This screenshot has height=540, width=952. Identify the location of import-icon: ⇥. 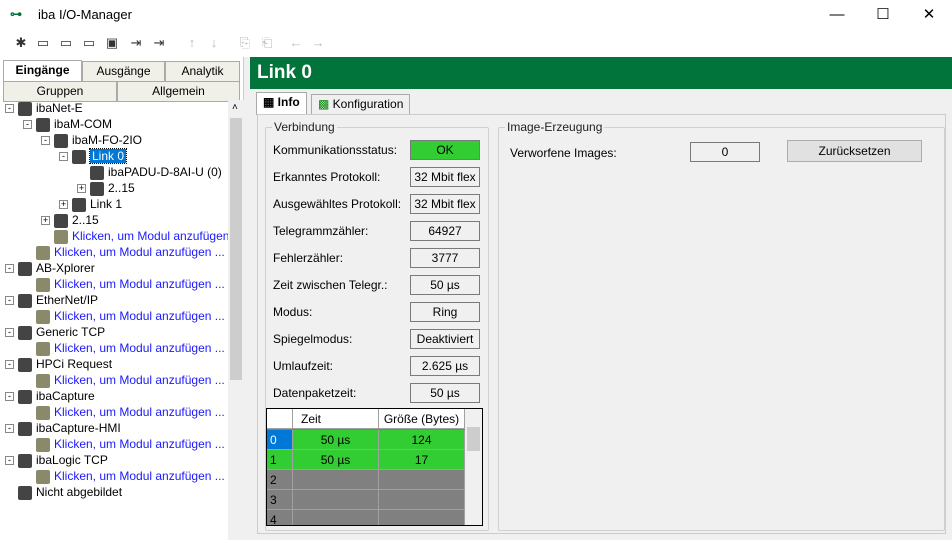
(136, 43).